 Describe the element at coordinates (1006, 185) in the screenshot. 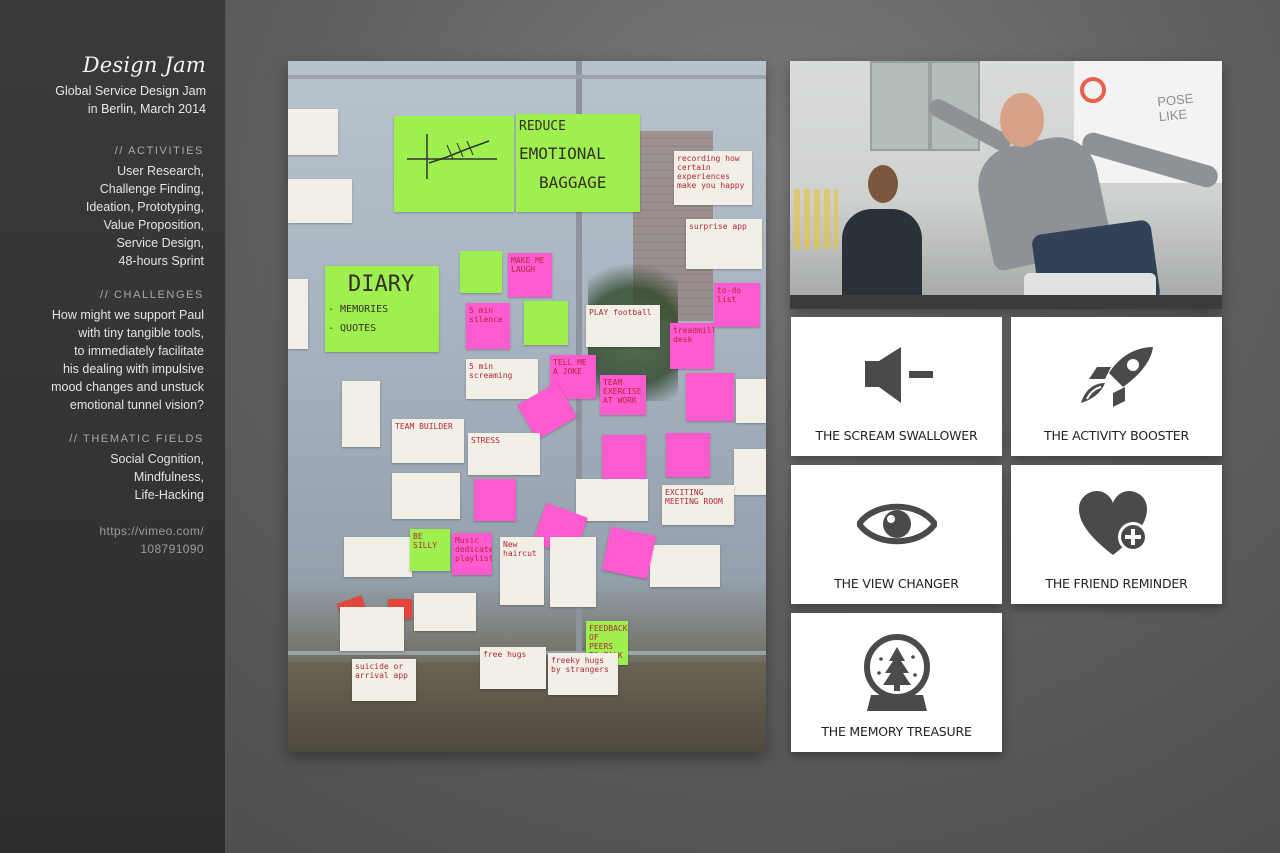

I see `team-presentation-photo: POSE LIKE` at that location.